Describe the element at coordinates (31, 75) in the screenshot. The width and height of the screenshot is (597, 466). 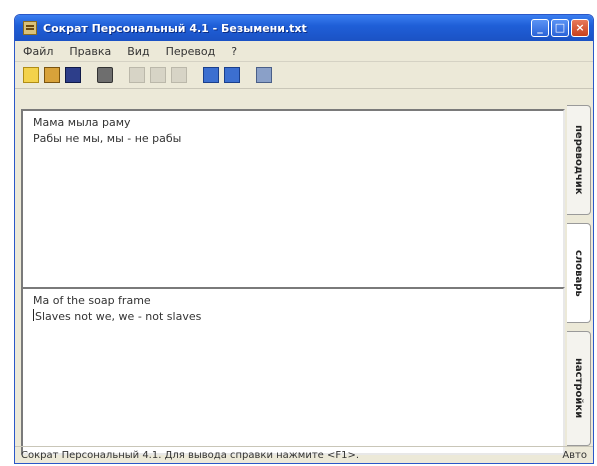
I see `new-file-icon` at that location.